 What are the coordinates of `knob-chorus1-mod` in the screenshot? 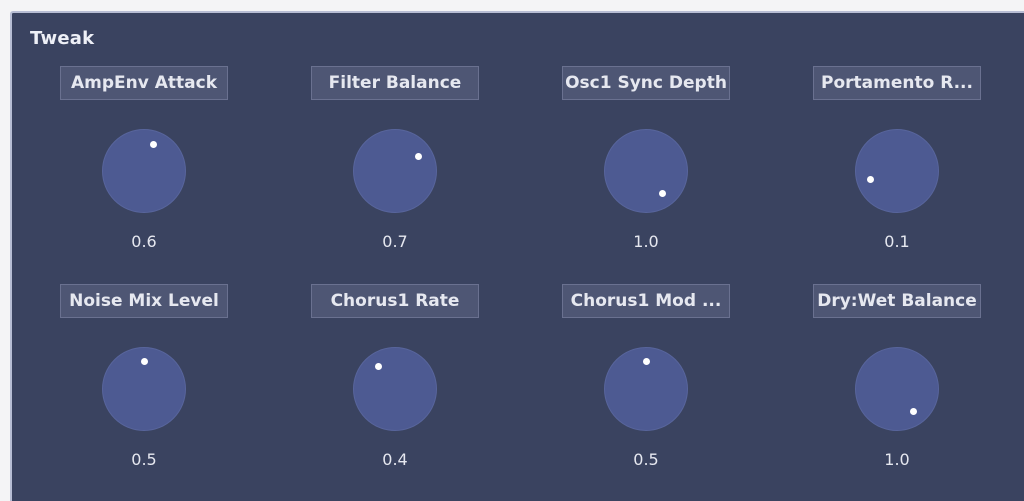 It's located at (646, 389).